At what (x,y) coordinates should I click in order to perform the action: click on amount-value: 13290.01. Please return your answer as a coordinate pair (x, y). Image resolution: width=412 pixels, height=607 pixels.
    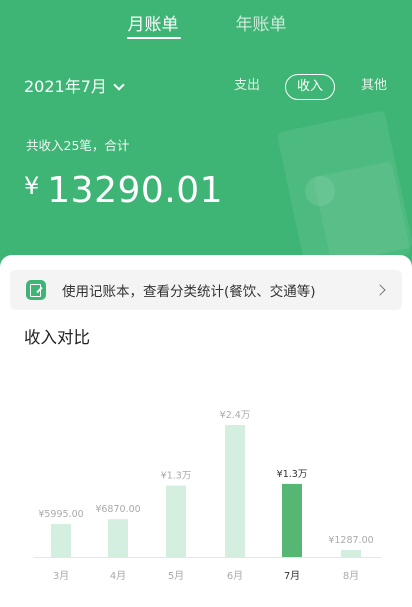
    Looking at the image, I should click on (135, 190).